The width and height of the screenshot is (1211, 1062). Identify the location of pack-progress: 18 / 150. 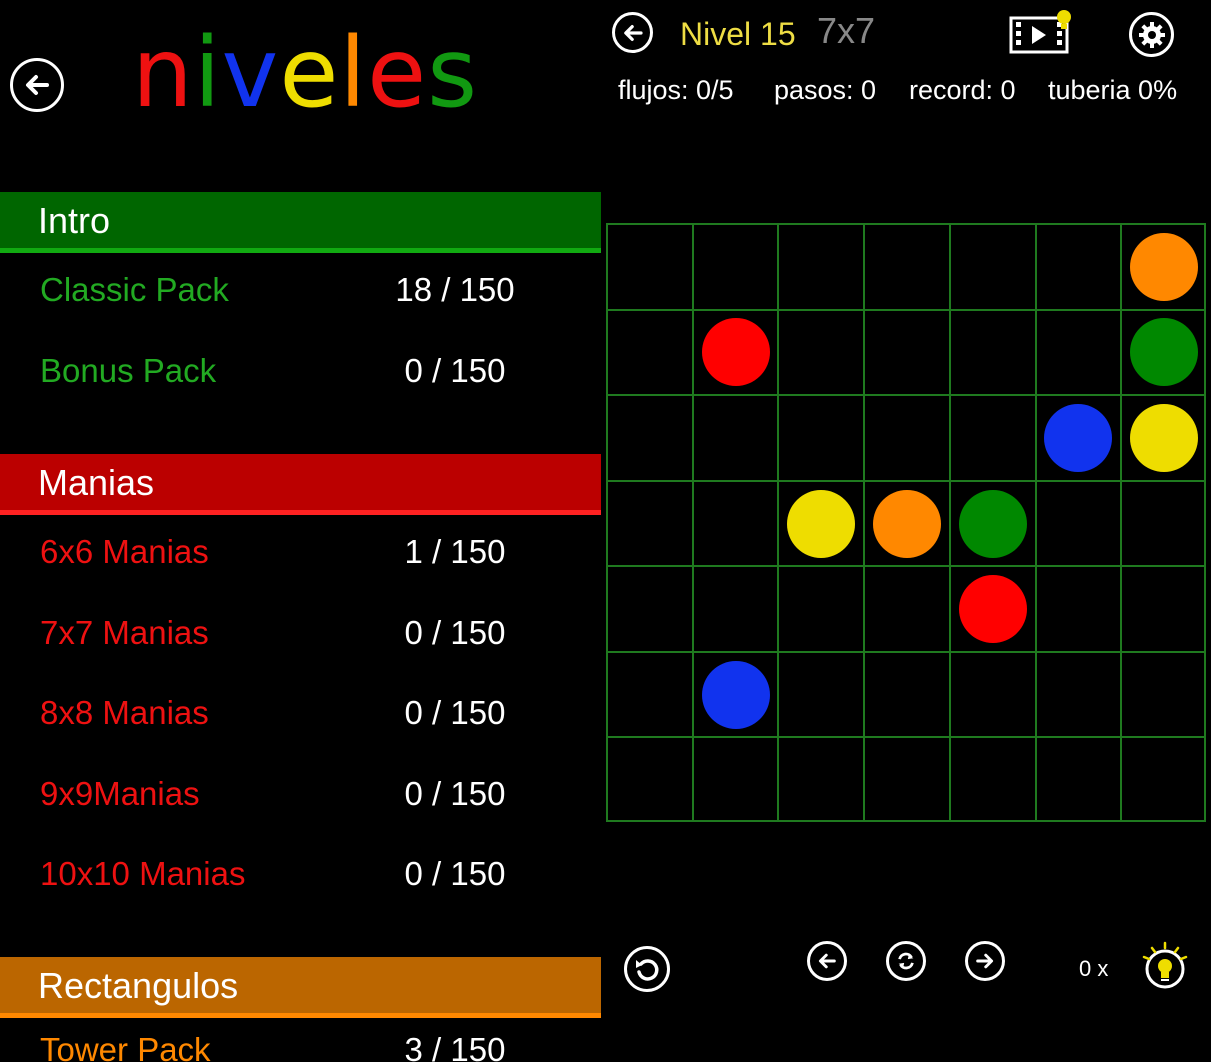
(455, 289).